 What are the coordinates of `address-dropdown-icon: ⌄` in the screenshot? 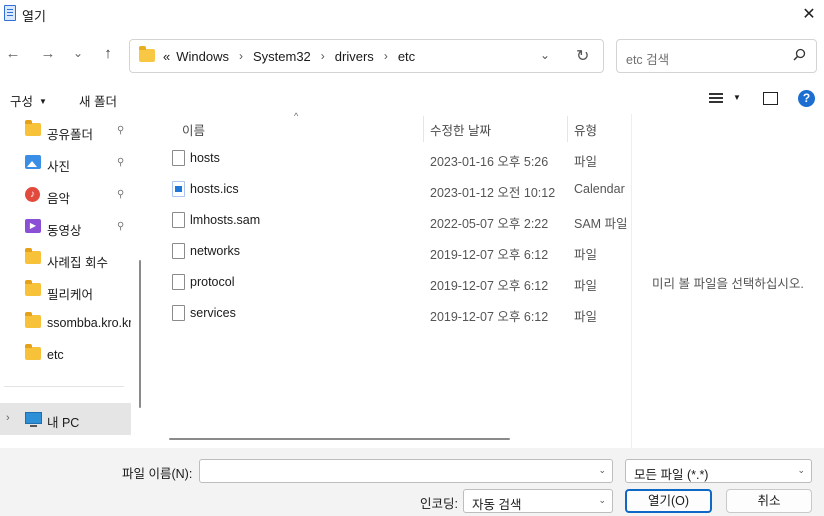 It's located at (545, 55).